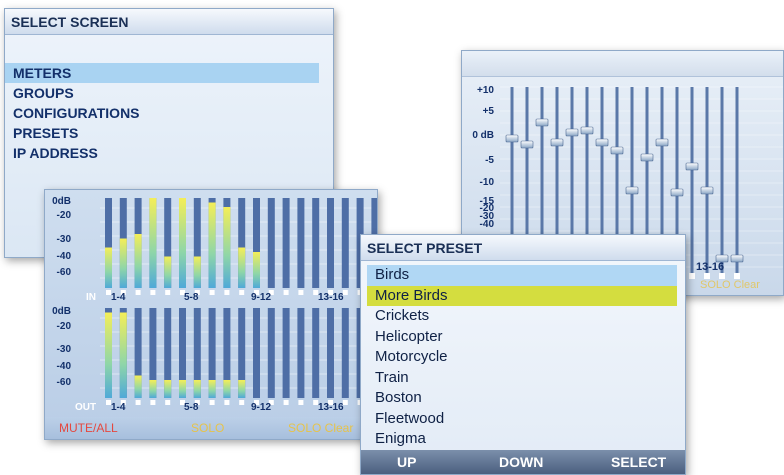 This screenshot has width=784, height=475. I want to click on up-button: UP, so click(406, 462).